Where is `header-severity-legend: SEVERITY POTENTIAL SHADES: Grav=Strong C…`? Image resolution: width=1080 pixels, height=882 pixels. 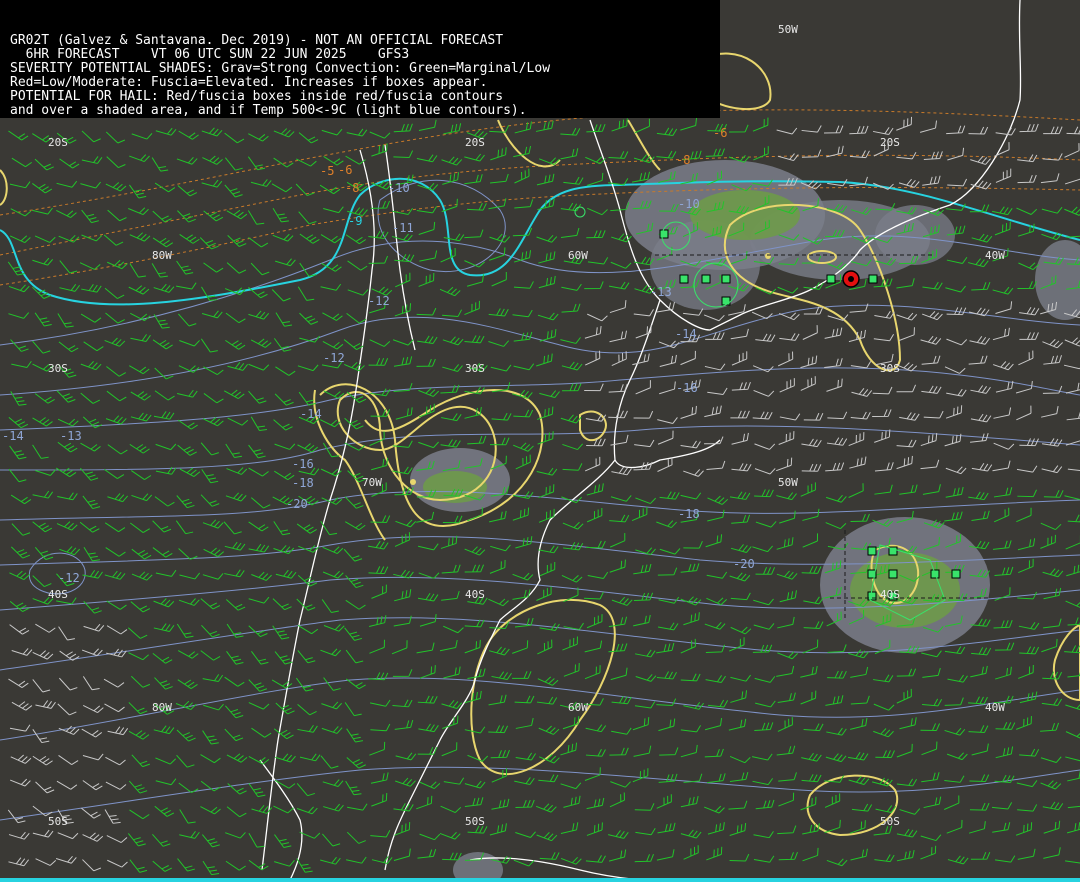
header-severity-legend: SEVERITY POTENTIAL SHADES: Grav=Strong C… is located at coordinates (280, 68).